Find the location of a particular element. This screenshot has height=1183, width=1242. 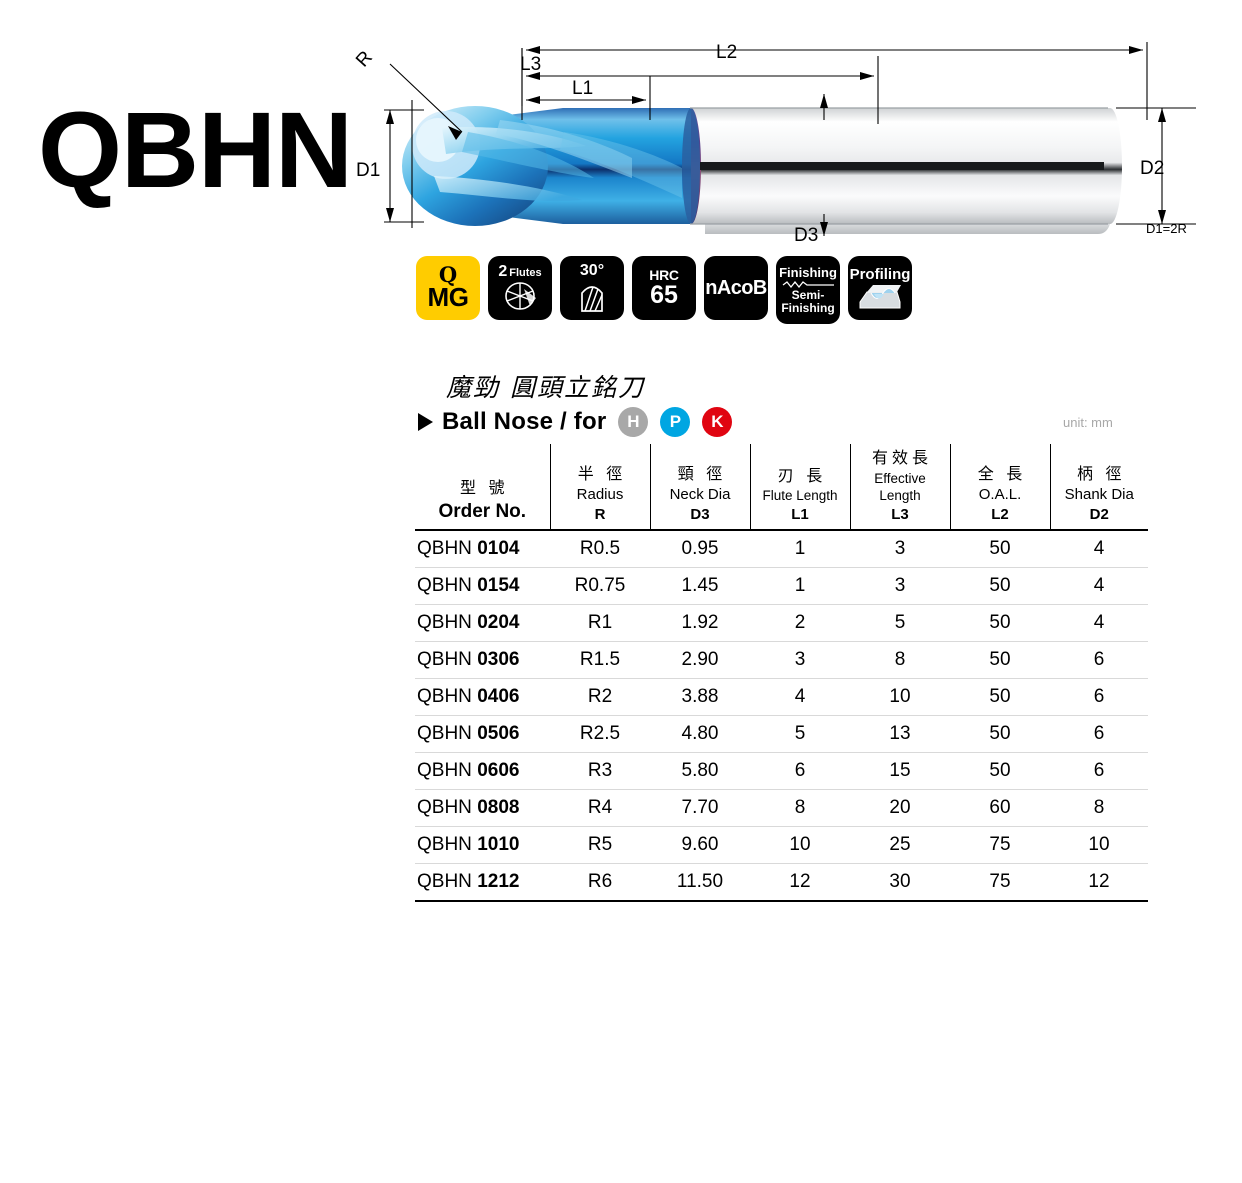

cell-shank-dia: 12 is located at coordinates (1099, 883).